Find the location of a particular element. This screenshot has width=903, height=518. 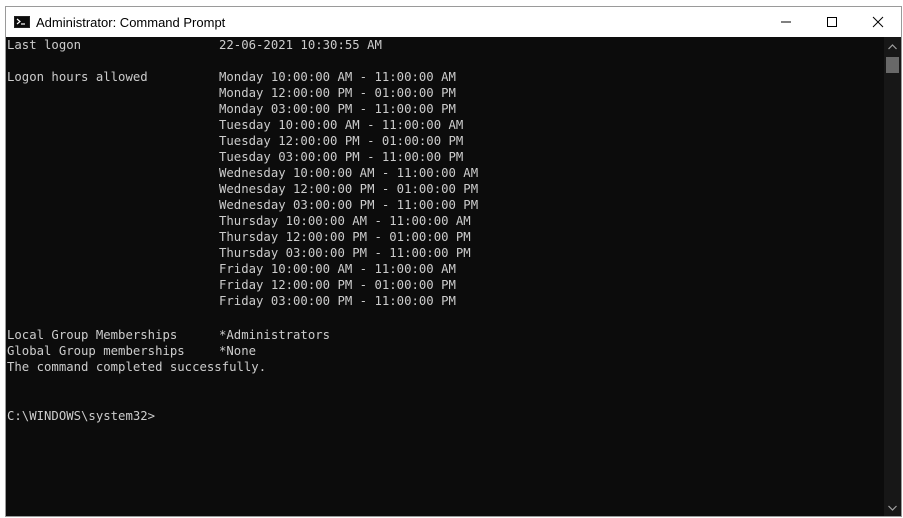

logon-hours-line: Monday 03:00:00 PM - 11:00:00 PM is located at coordinates (231, 109).